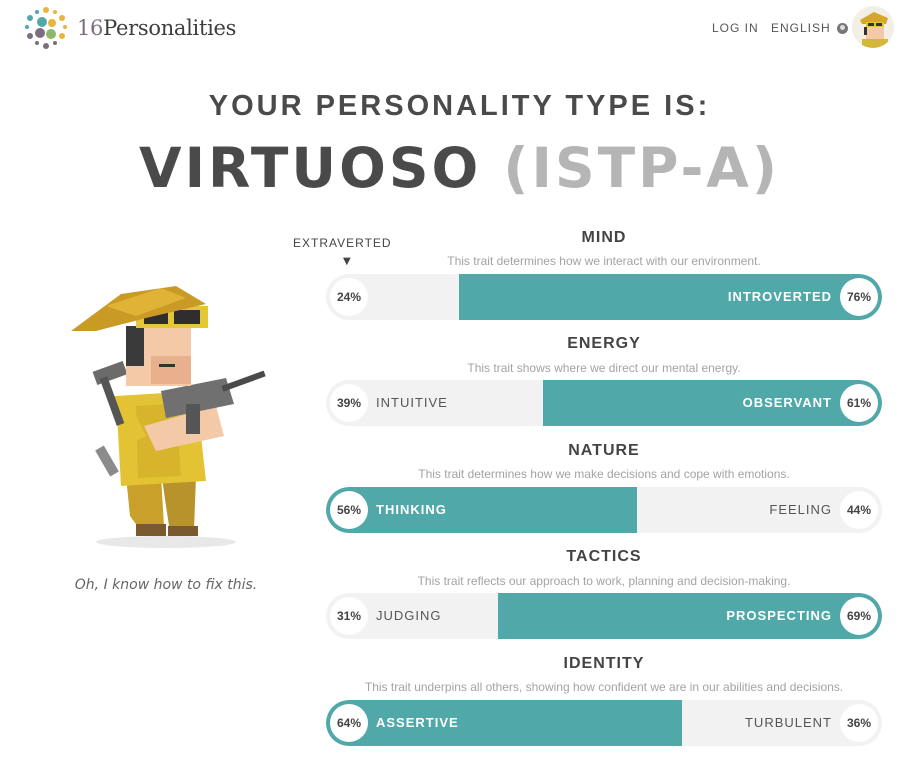 The width and height of the screenshot is (919, 761). I want to click on trait-title-identity: IDENTITY, so click(604, 663).